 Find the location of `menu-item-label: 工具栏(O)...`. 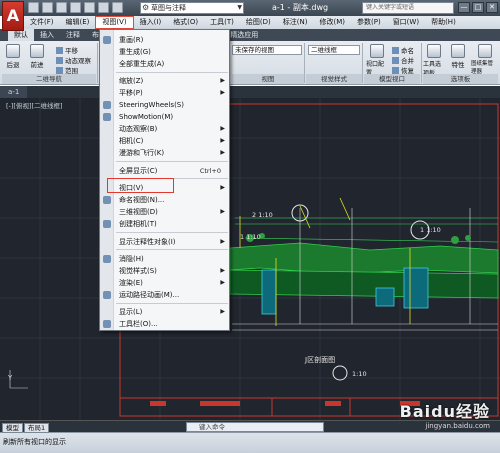

menu-item-label: 工具栏(O)... is located at coordinates (138, 324).